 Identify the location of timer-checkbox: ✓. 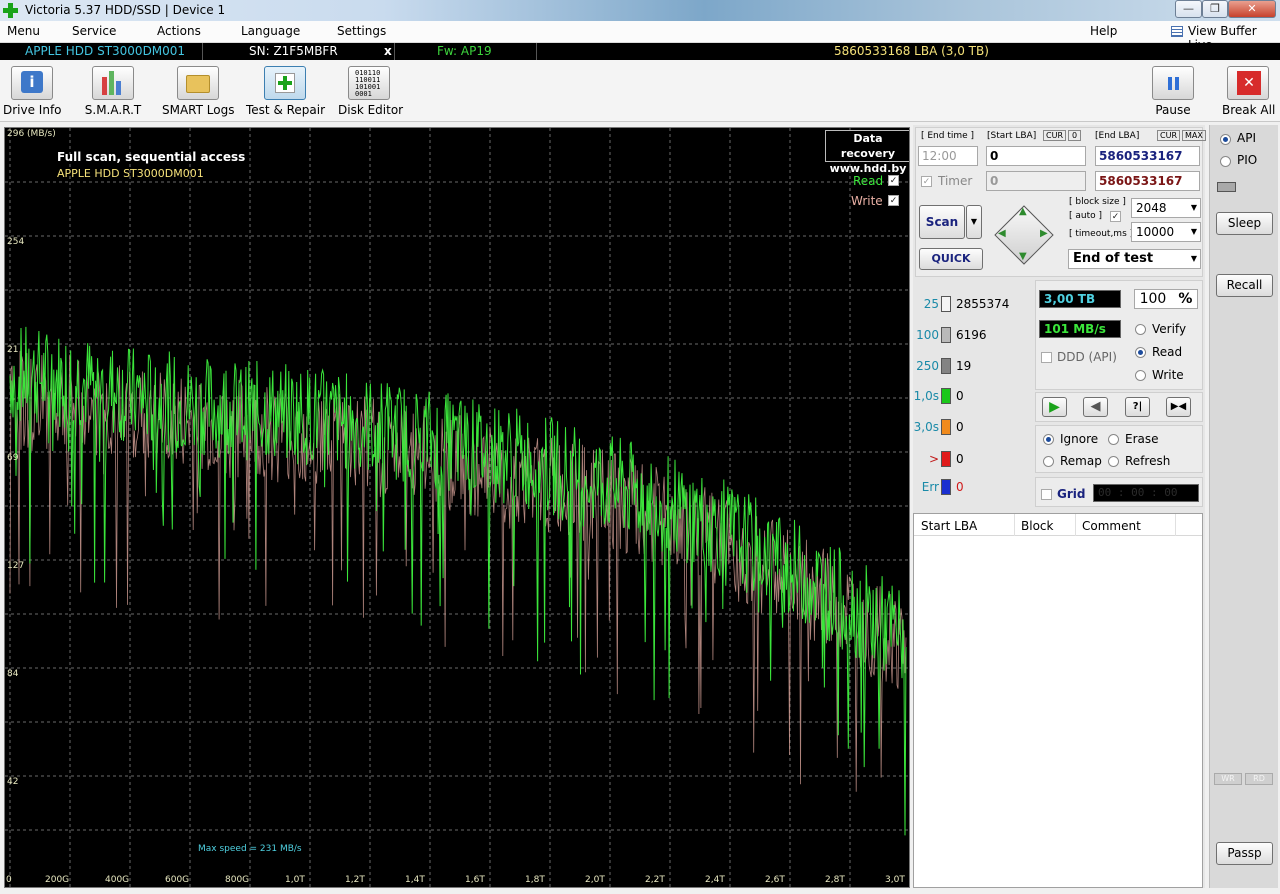
(926, 181).